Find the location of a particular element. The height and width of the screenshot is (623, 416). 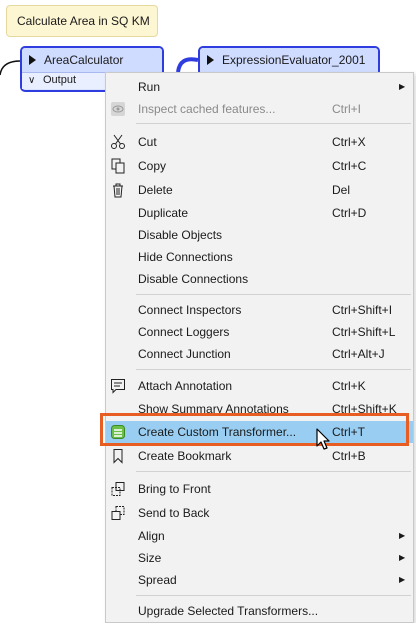

menu-item-send-to-back: Send to Back is located at coordinates (259, 513).